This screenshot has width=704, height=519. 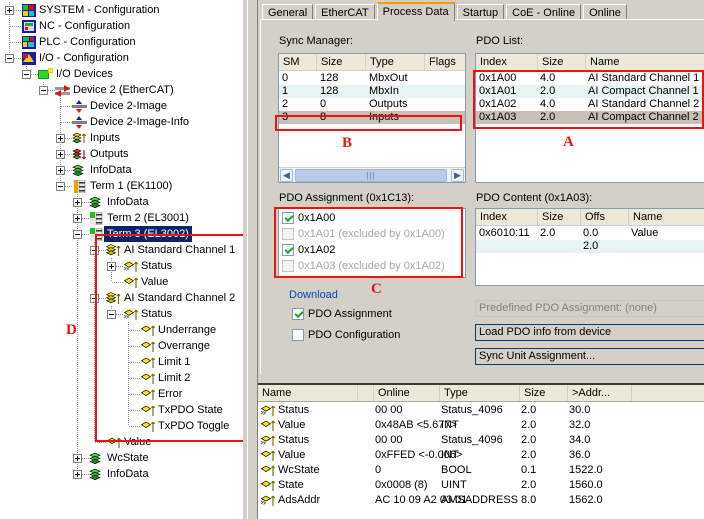 What do you see at coordinates (481, 410) in the screenshot?
I see `online-grid-row: Status 00 00 Status_4096 2.0 30.0` at bounding box center [481, 410].